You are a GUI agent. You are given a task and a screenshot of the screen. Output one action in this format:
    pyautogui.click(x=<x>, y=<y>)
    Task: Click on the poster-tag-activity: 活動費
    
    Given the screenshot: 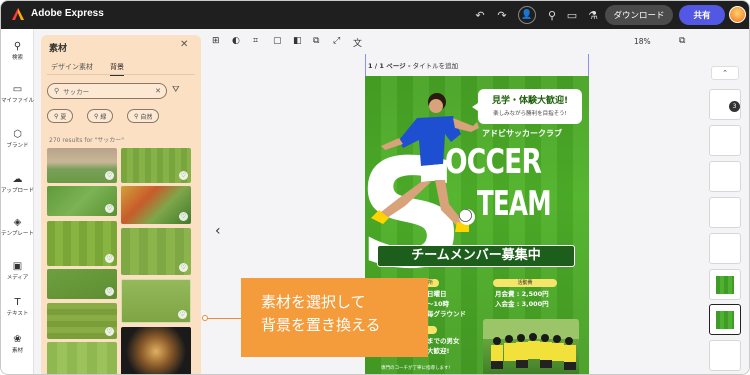 What is the action you would take?
    pyautogui.click(x=525, y=283)
    